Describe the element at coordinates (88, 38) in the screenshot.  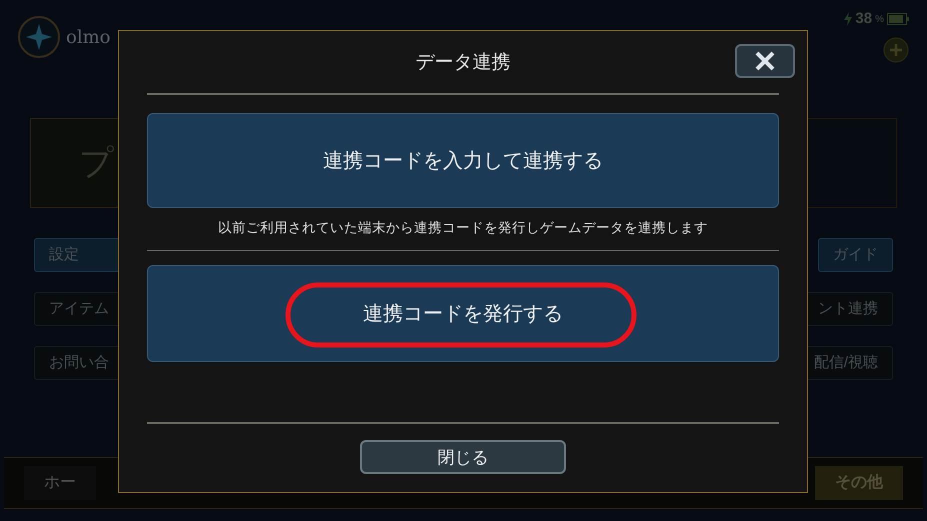
I see `player-name: olmo` at that location.